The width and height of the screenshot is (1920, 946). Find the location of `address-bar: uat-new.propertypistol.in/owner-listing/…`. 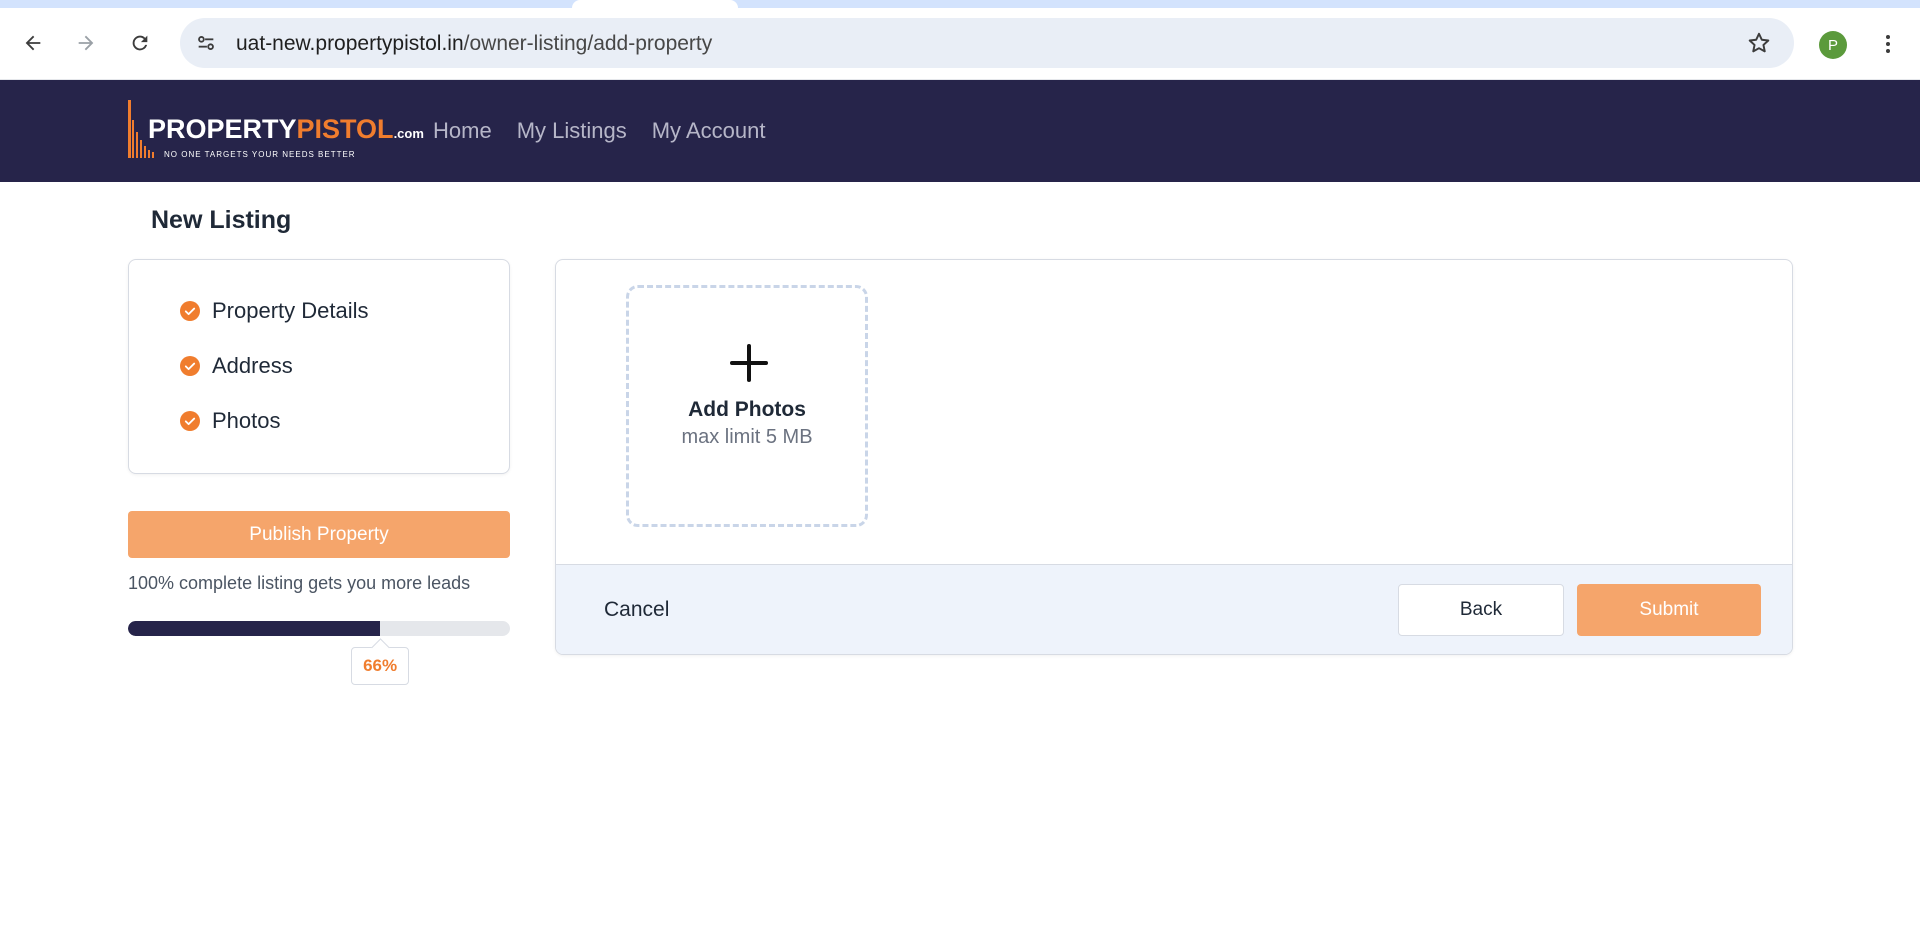

address-bar: uat-new.propertypistol.in/owner-listing/… is located at coordinates (987, 43).